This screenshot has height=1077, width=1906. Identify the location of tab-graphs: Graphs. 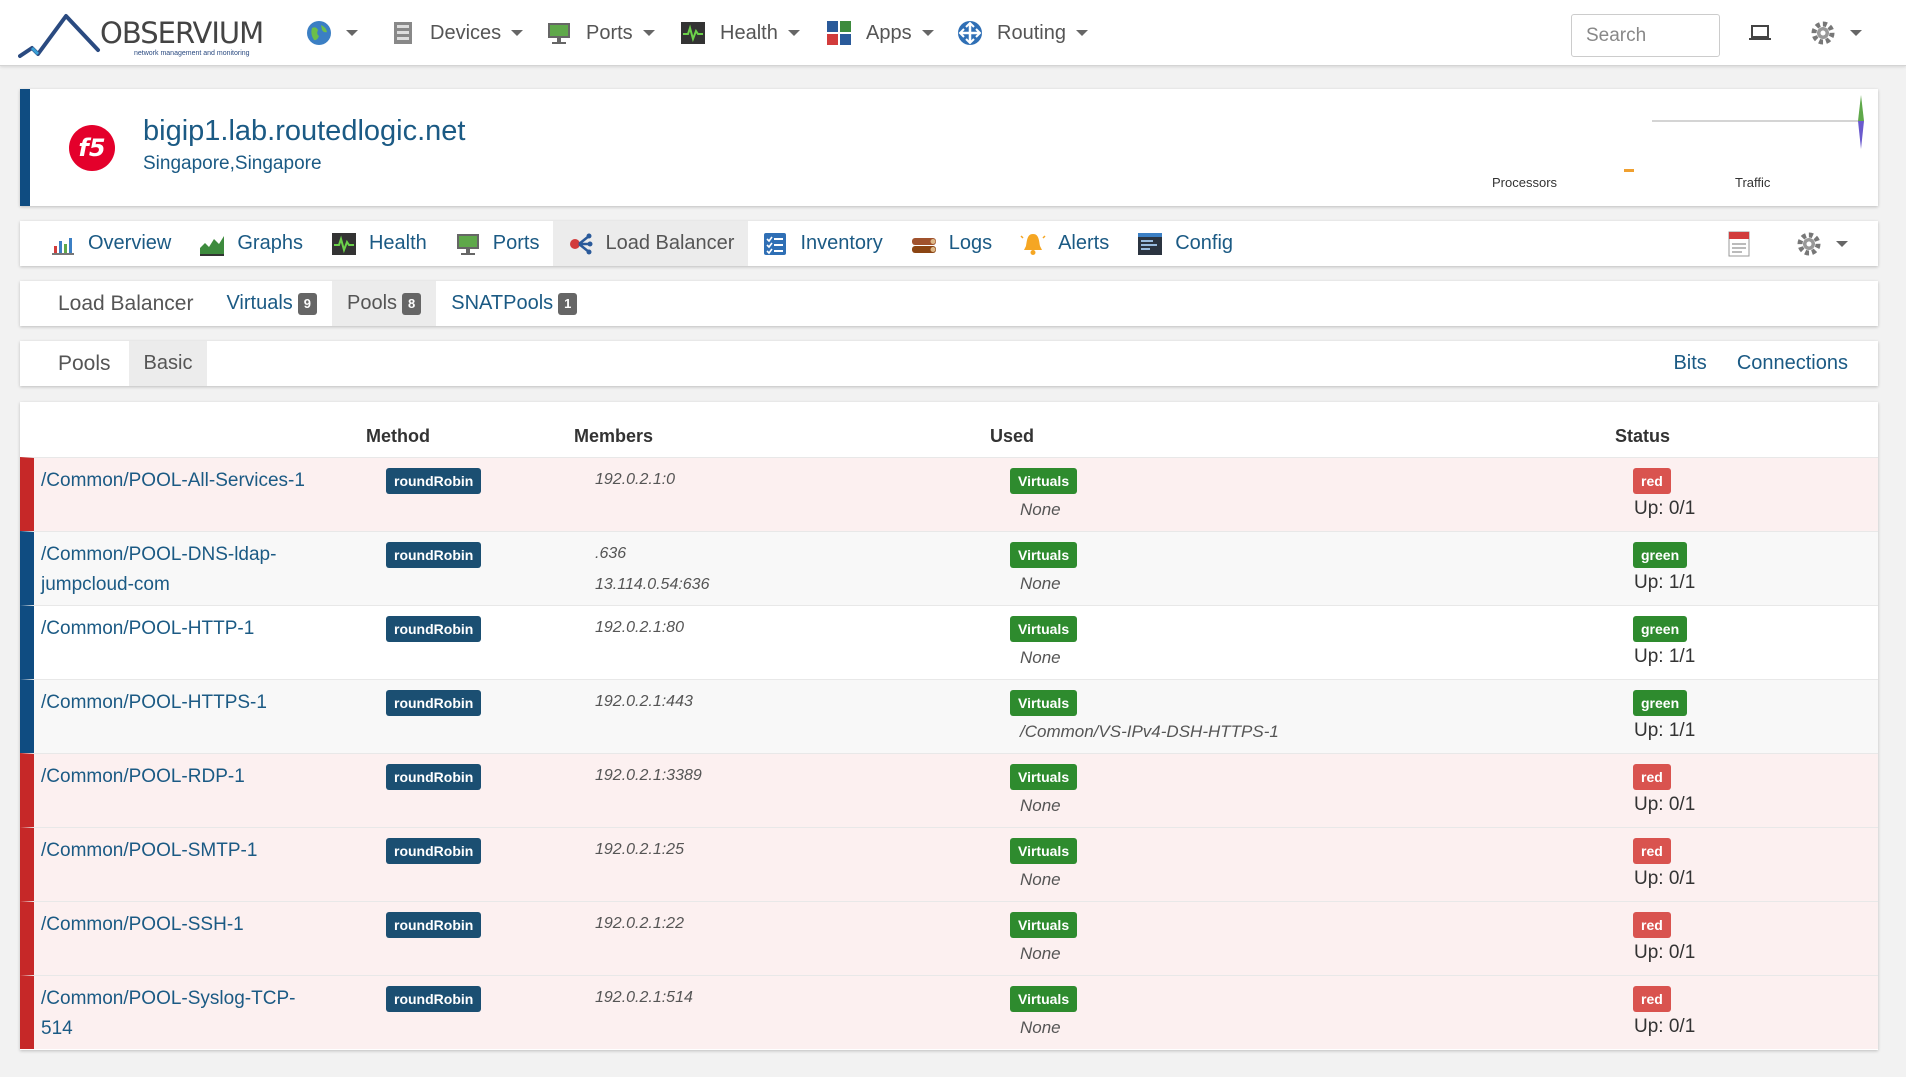
(251, 243).